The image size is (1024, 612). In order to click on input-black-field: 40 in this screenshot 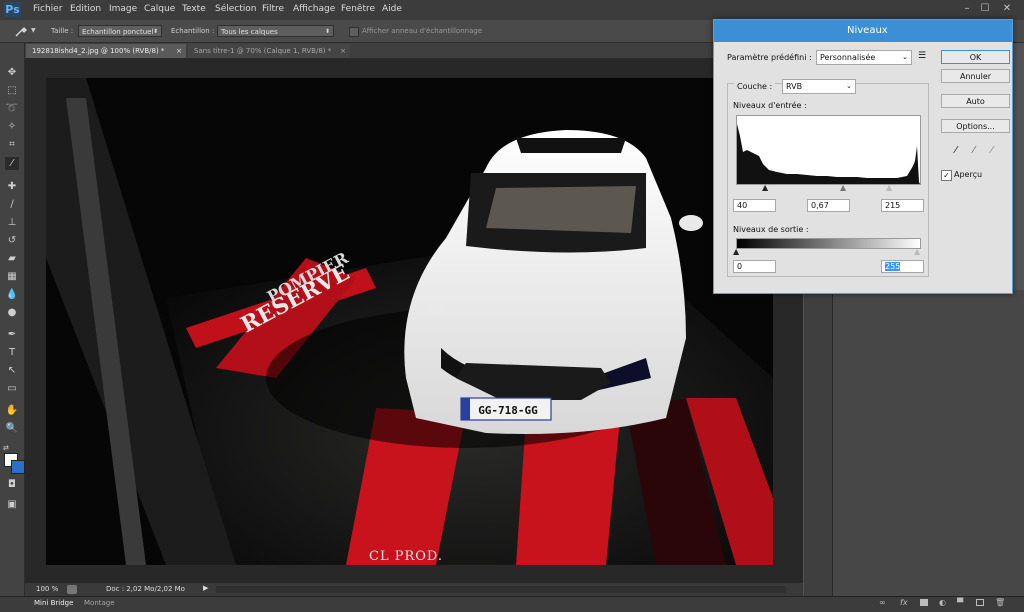, I will do `click(754, 205)`.